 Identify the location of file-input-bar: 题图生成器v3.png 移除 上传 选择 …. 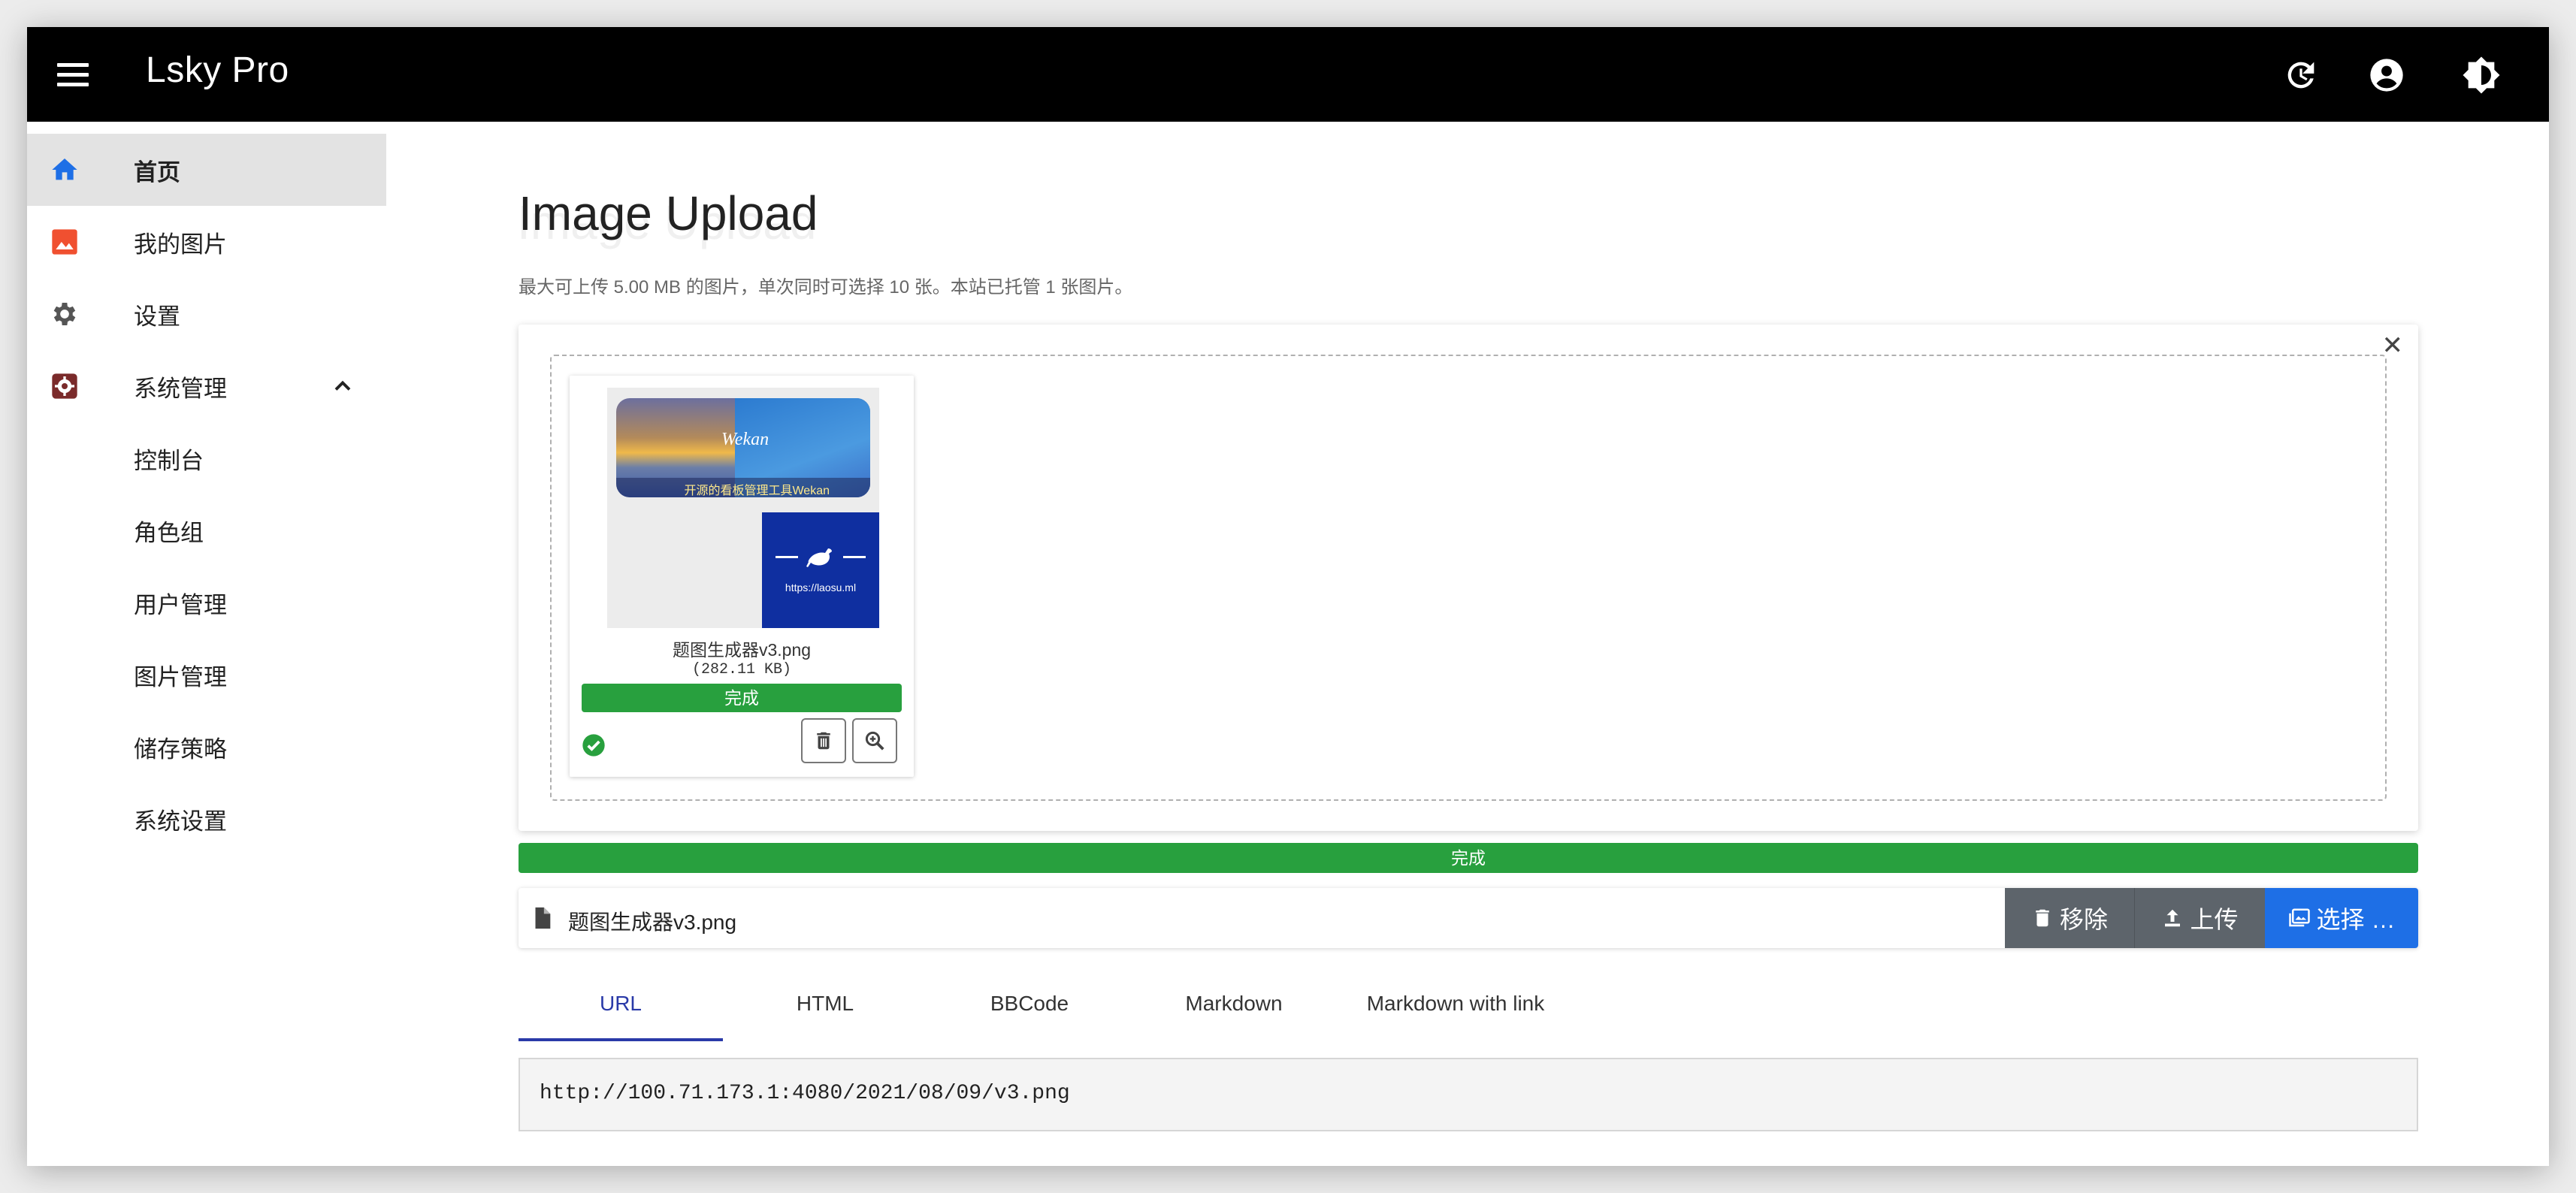
(1468, 918).